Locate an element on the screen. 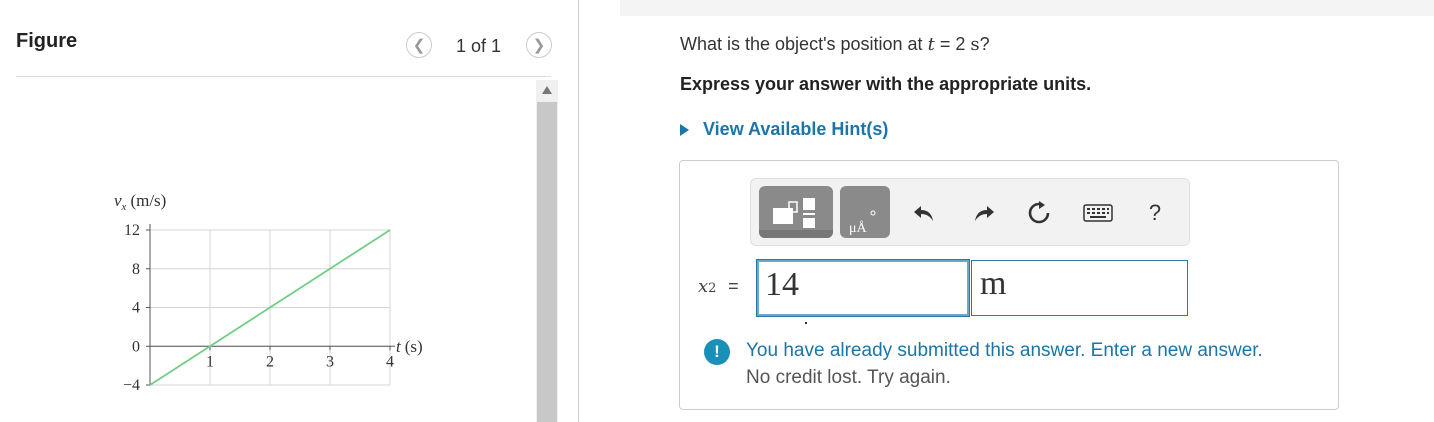  reset-button is located at coordinates (1039, 213).